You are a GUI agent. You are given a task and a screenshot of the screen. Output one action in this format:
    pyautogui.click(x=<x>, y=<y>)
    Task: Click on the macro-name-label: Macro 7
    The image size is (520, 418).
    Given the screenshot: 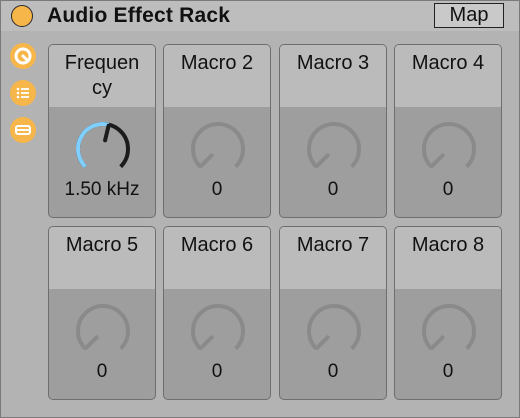 What is the action you would take?
    pyautogui.click(x=333, y=245)
    